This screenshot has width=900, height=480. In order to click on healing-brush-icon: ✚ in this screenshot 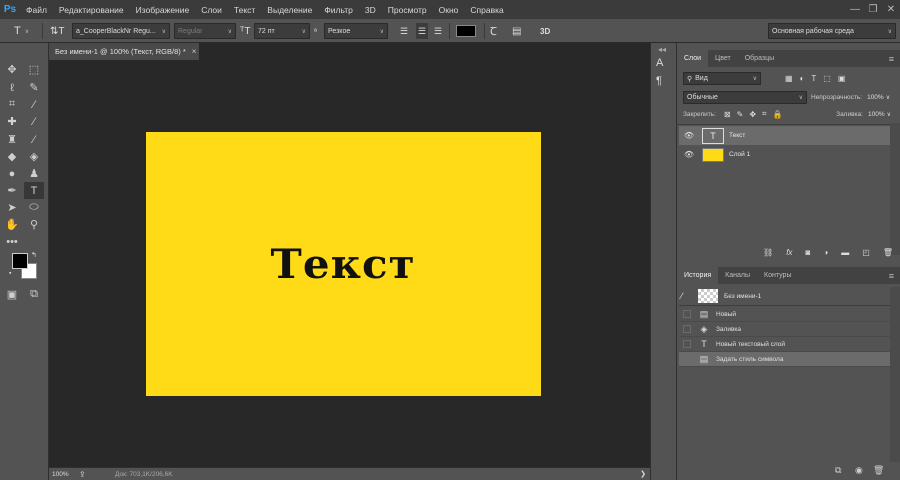, I will do `click(12, 121)`.